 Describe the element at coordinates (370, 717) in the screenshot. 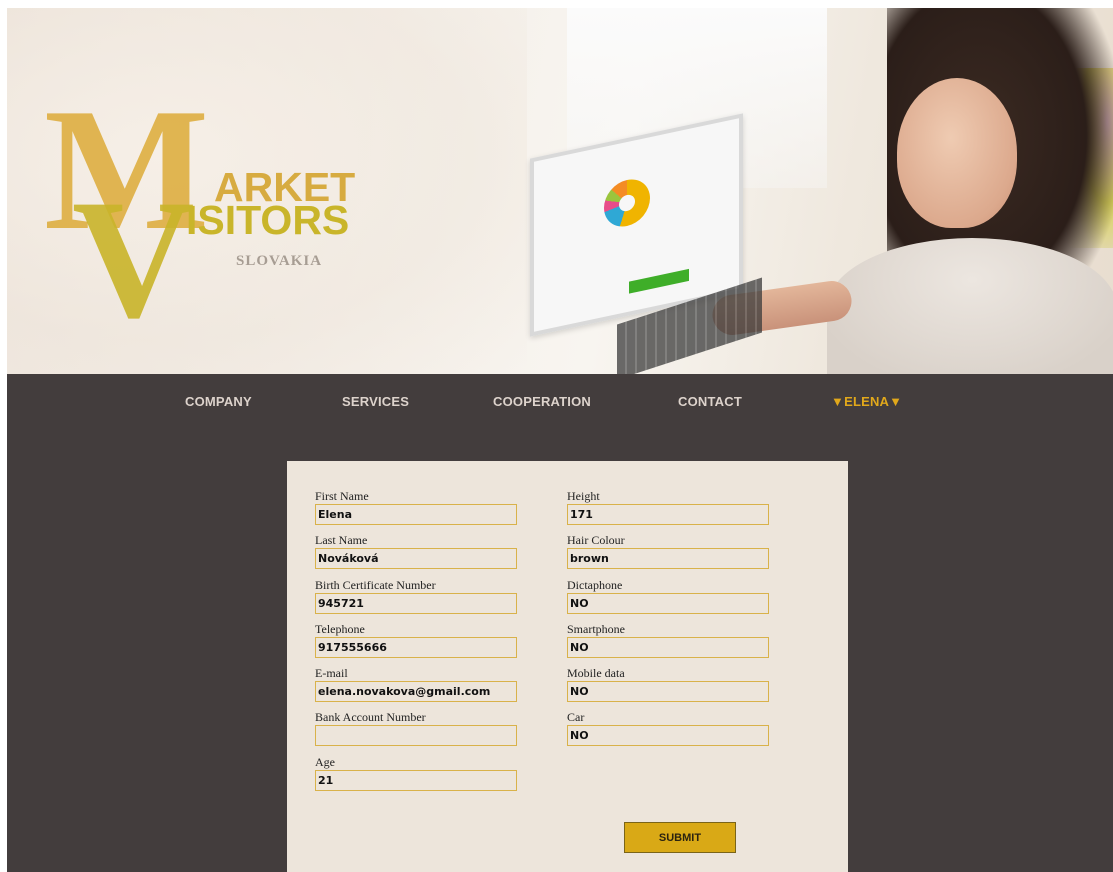

I see `bank-account-label: Bank Account Number` at that location.